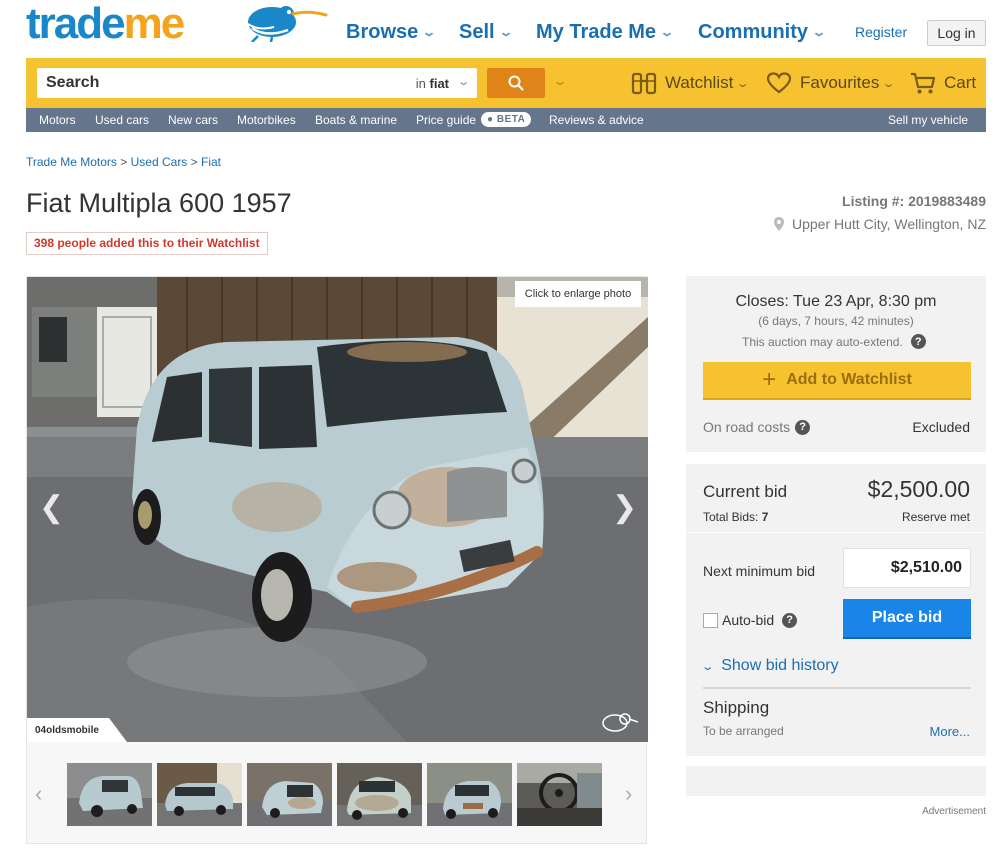 The height and width of the screenshot is (860, 1008). I want to click on watermark-kiwi-icon, so click(620, 722).